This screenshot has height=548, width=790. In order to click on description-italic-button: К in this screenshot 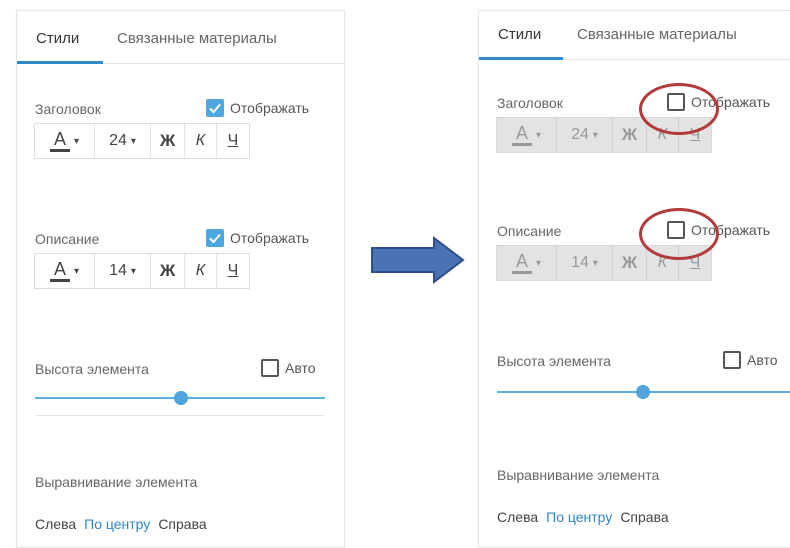, I will do `click(201, 271)`.